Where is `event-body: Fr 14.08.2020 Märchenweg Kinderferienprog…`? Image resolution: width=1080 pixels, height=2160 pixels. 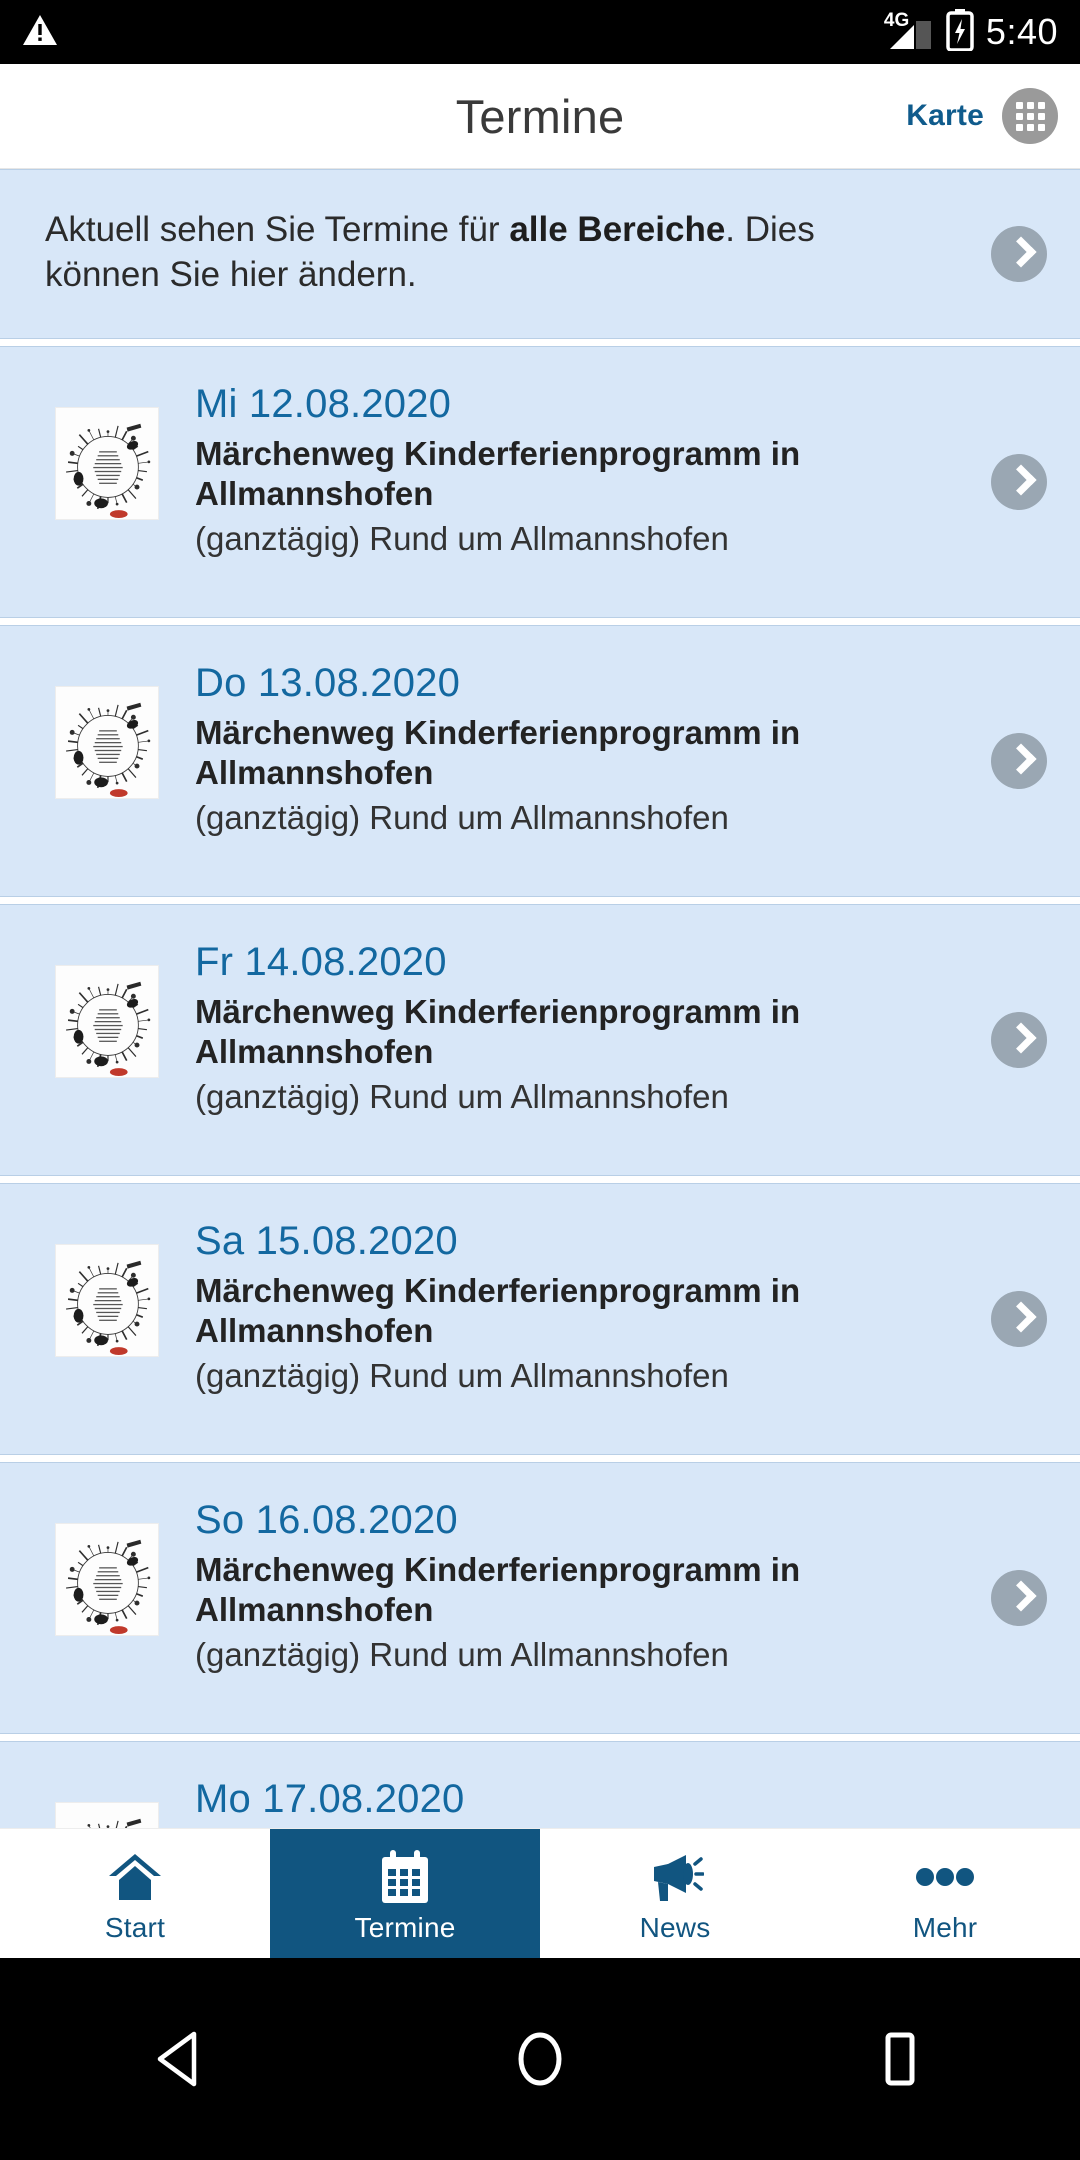
event-body: Fr 14.08.2020 Märchenweg Kinderferienprog… is located at coordinates (637, 1028).